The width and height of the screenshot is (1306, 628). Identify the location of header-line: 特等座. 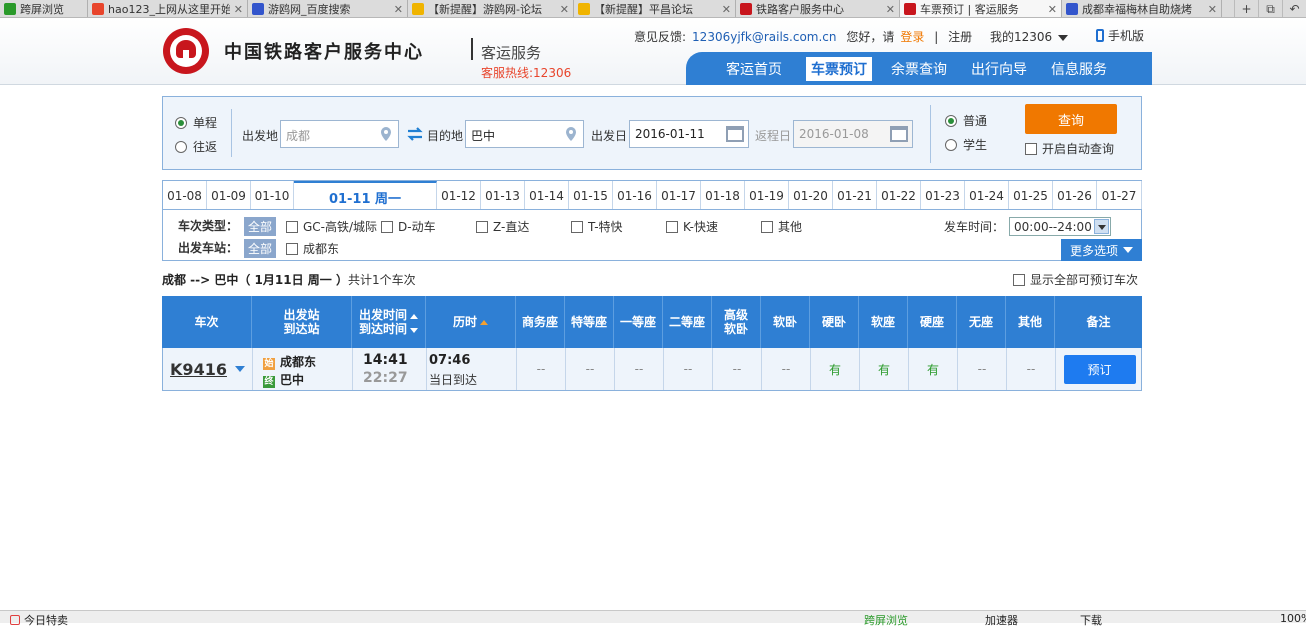
(588, 322).